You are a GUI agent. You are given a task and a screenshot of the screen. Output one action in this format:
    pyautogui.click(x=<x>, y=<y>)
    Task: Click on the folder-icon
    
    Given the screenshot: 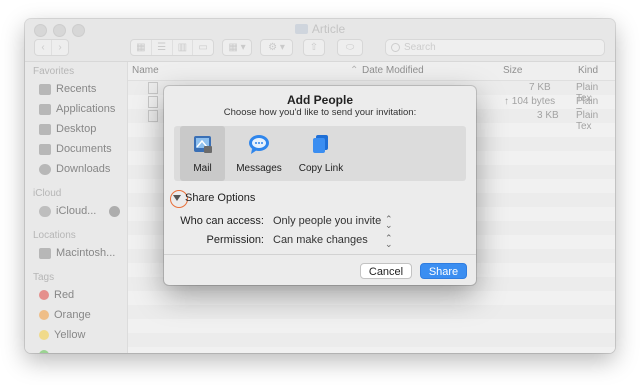 What is the action you would take?
    pyautogui.click(x=301, y=29)
    